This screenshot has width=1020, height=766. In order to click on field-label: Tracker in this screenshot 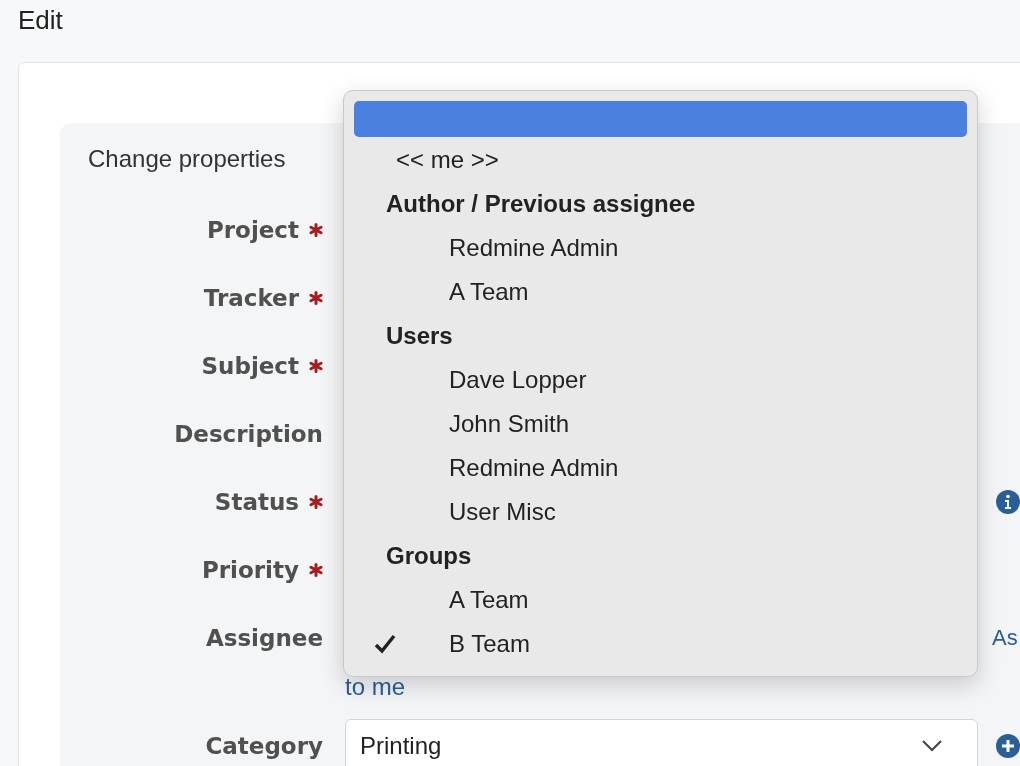, I will do `click(251, 298)`.